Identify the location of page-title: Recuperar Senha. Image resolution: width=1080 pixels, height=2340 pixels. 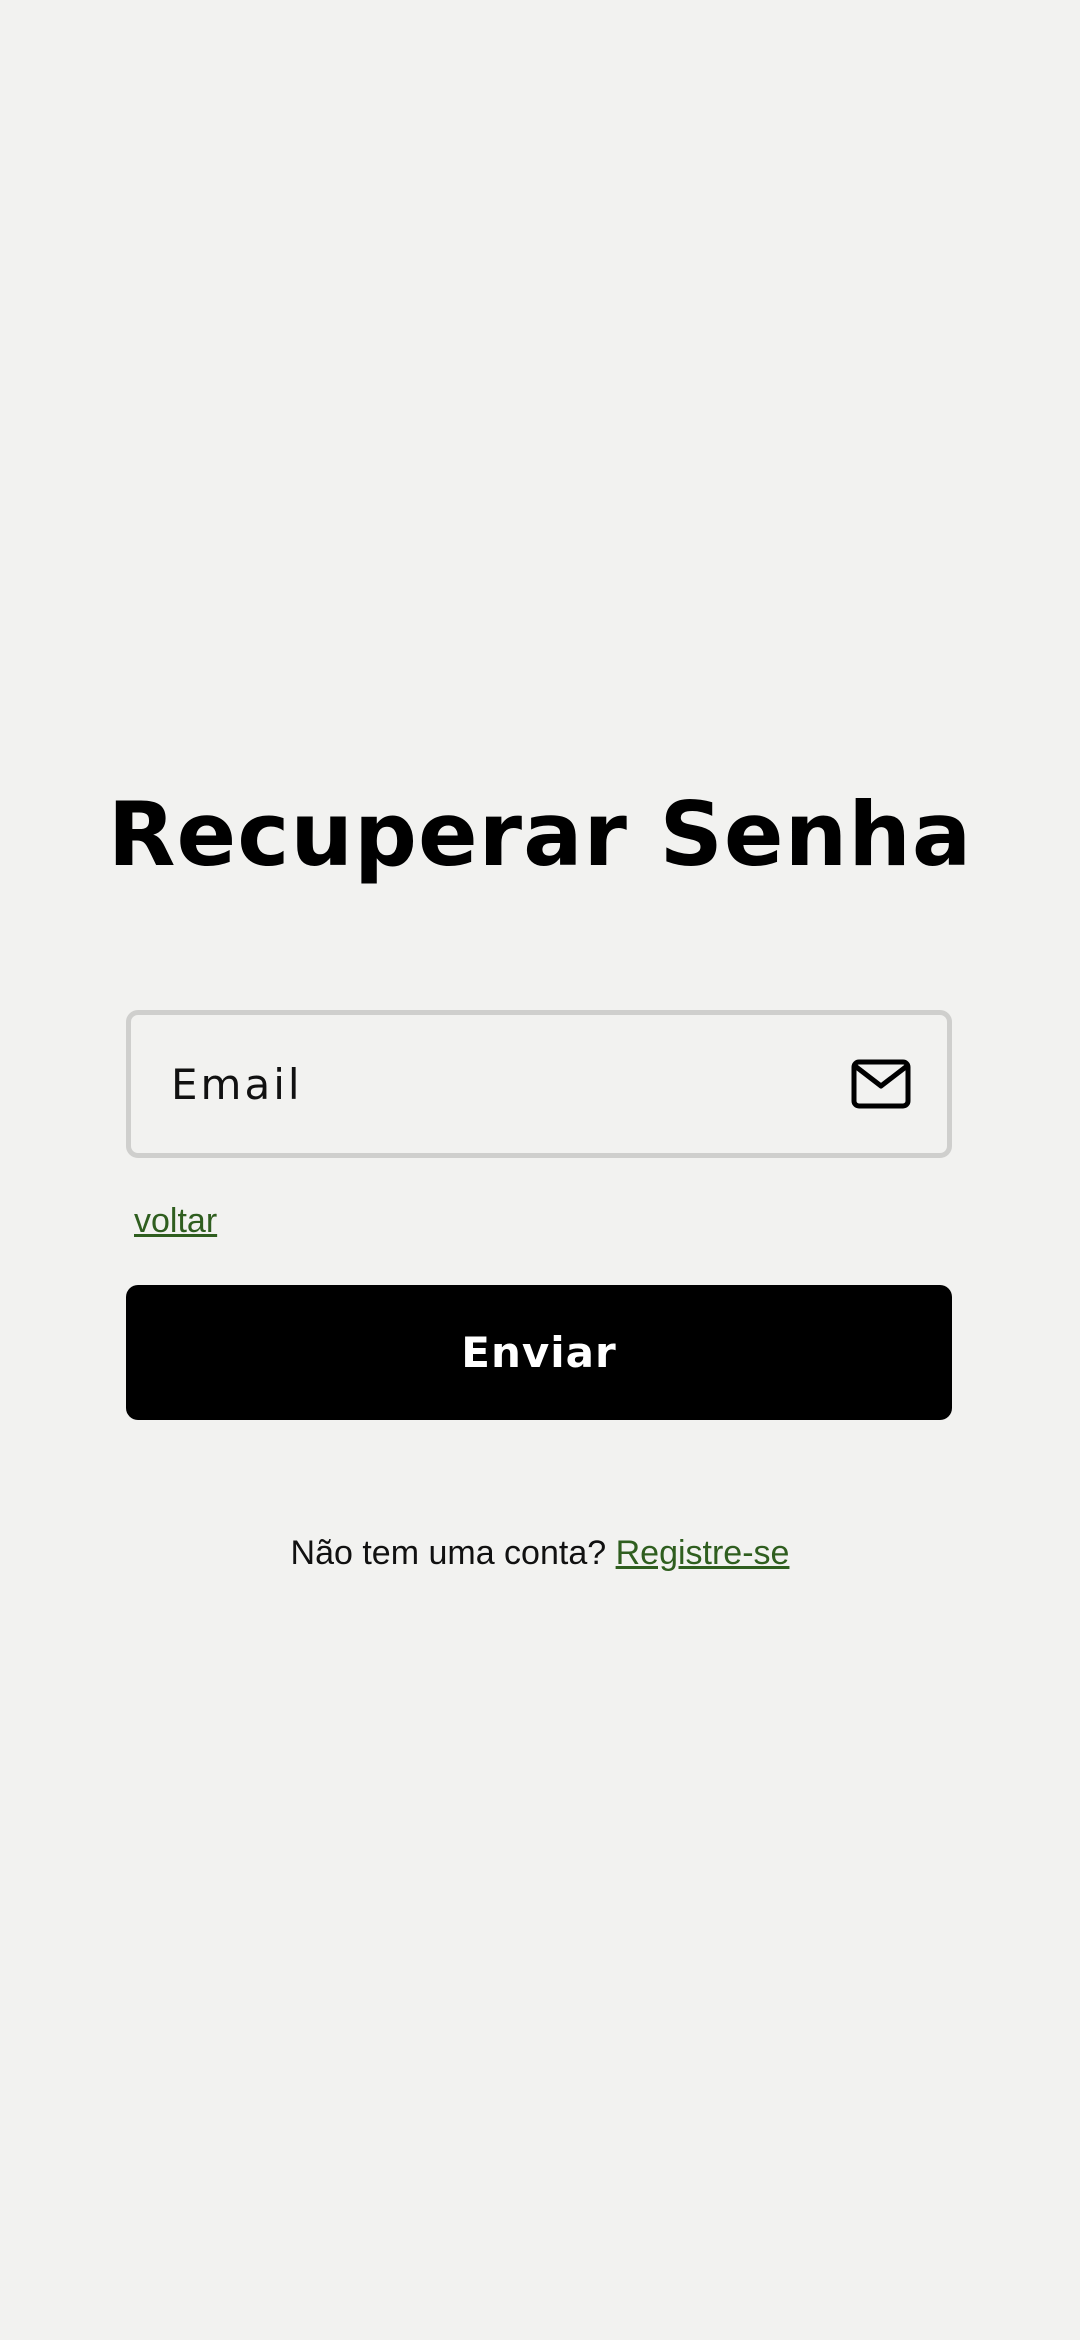
(540, 834).